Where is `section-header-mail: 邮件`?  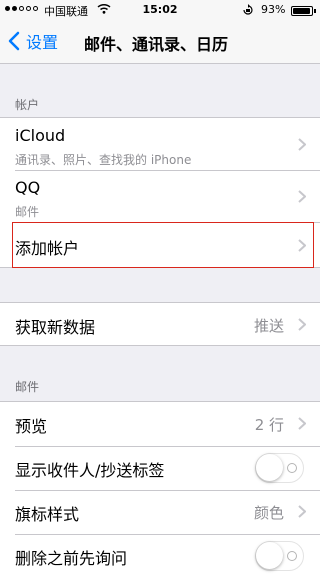
section-header-mail: 邮件 is located at coordinates (27, 387).